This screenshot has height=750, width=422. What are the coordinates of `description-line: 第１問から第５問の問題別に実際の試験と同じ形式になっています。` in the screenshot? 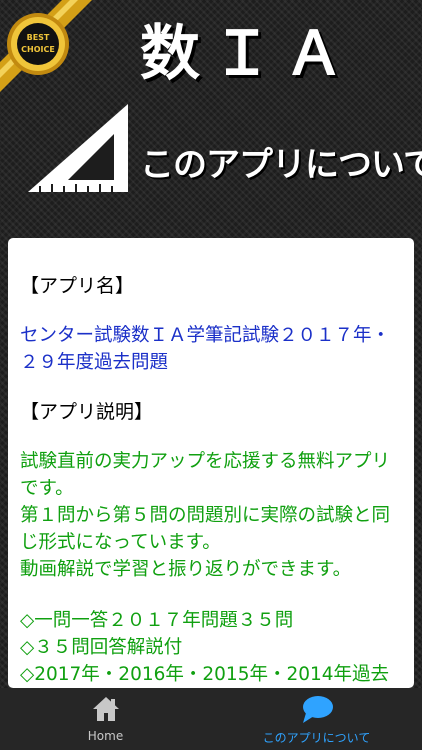 It's located at (205, 529).